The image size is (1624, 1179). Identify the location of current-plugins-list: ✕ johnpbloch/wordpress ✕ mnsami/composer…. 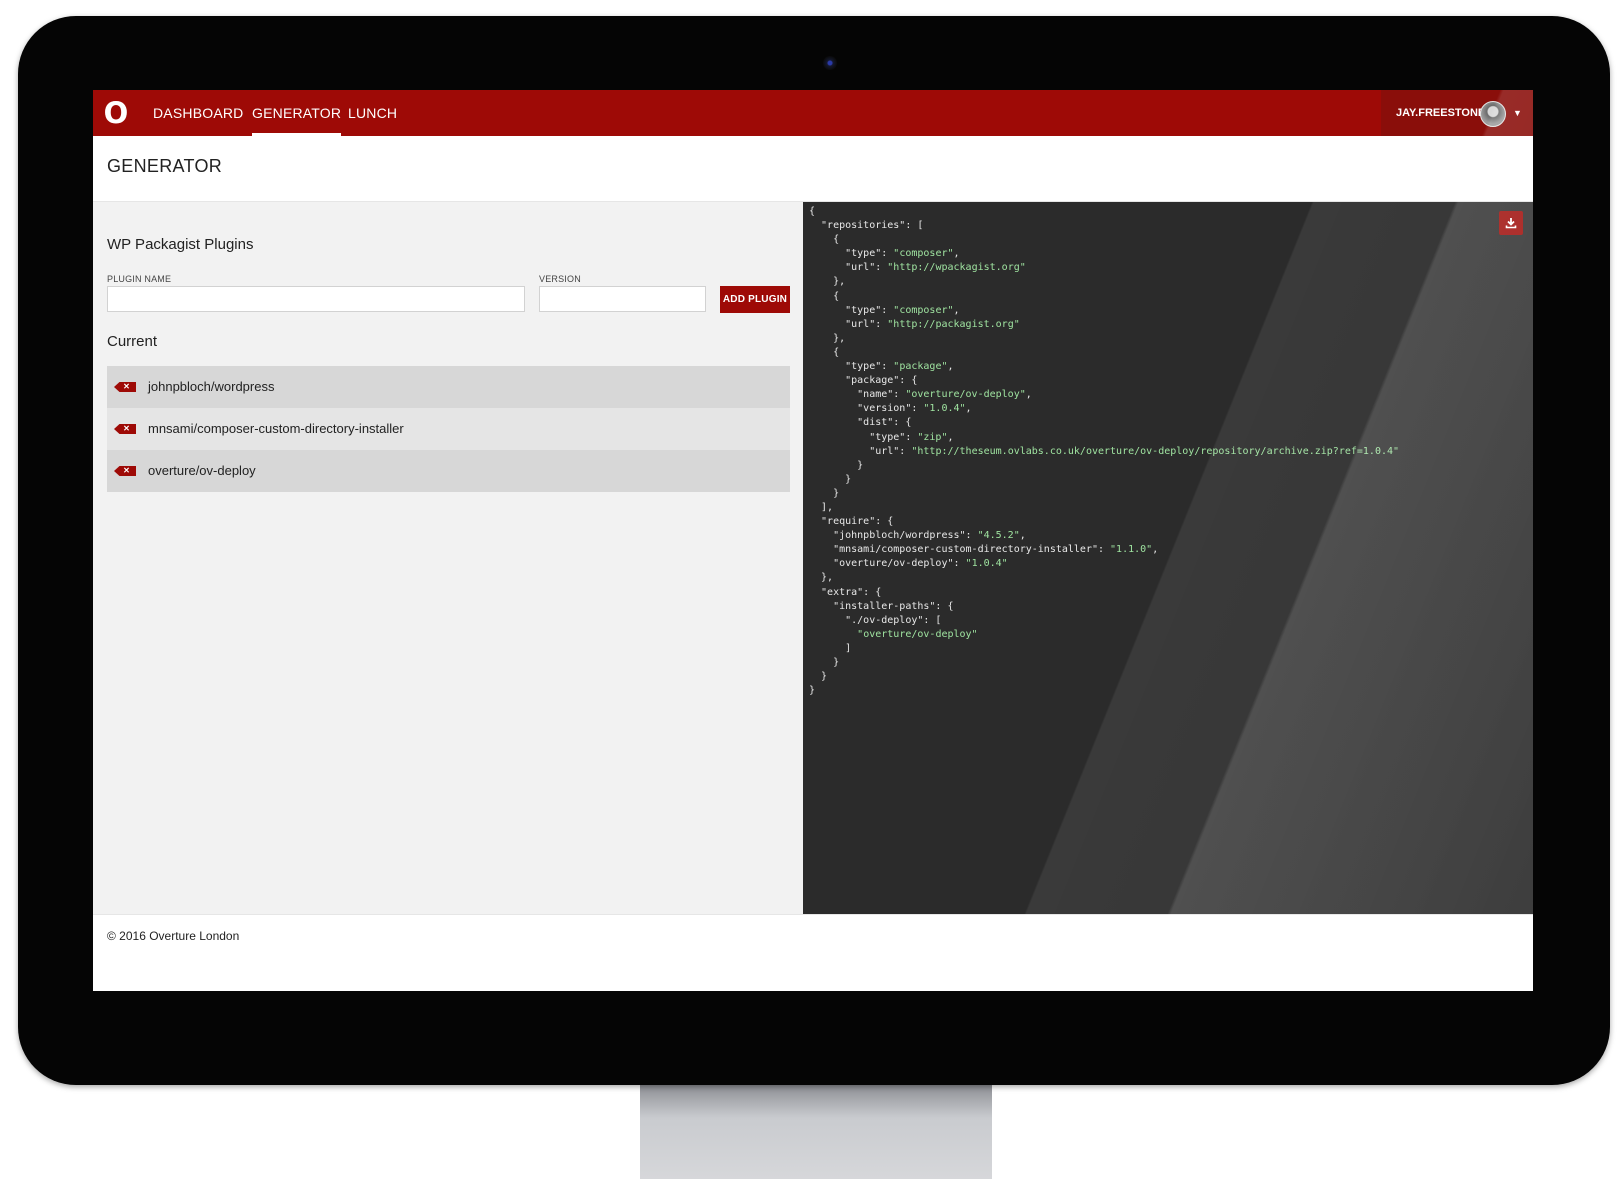
(448, 429).